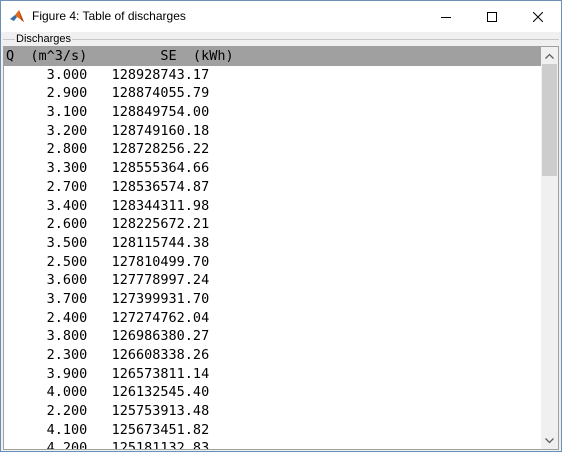  What do you see at coordinates (272, 444) in the screenshot?
I see `list-item: 4.200 125181132.83` at bounding box center [272, 444].